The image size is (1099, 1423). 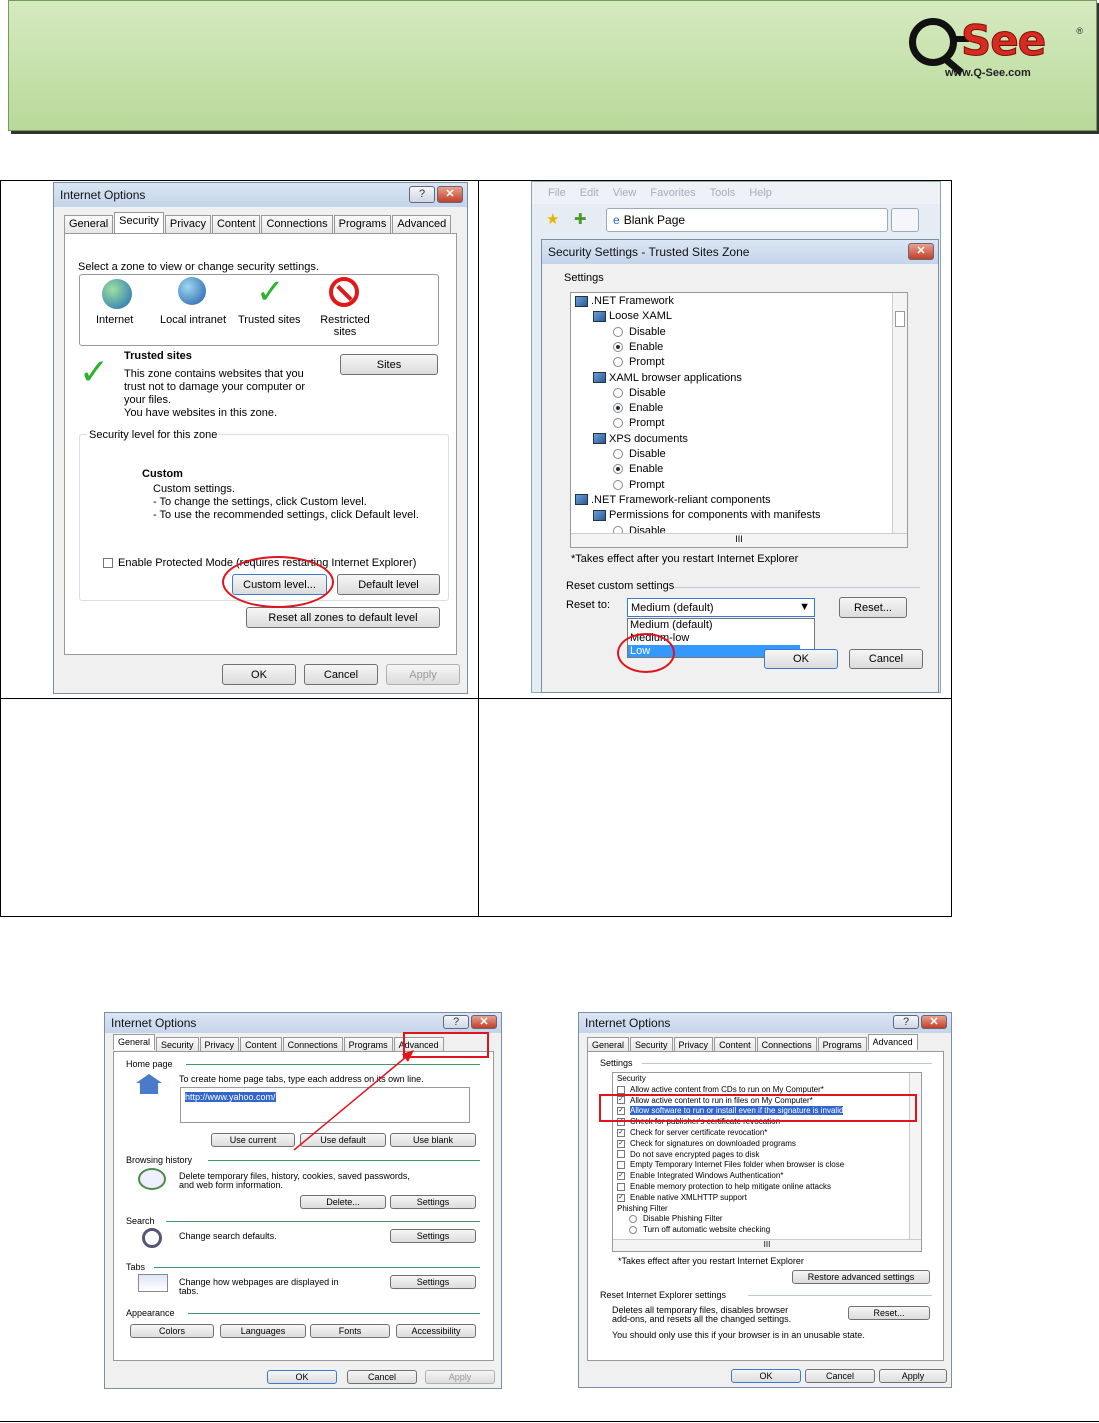 I want to click on restore-advanced-settings-button: Restore advanced settings, so click(x=861, y=1277).